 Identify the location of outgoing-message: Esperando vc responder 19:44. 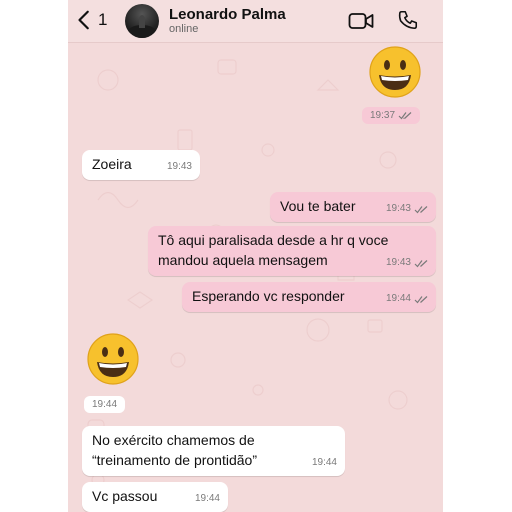
(309, 297).